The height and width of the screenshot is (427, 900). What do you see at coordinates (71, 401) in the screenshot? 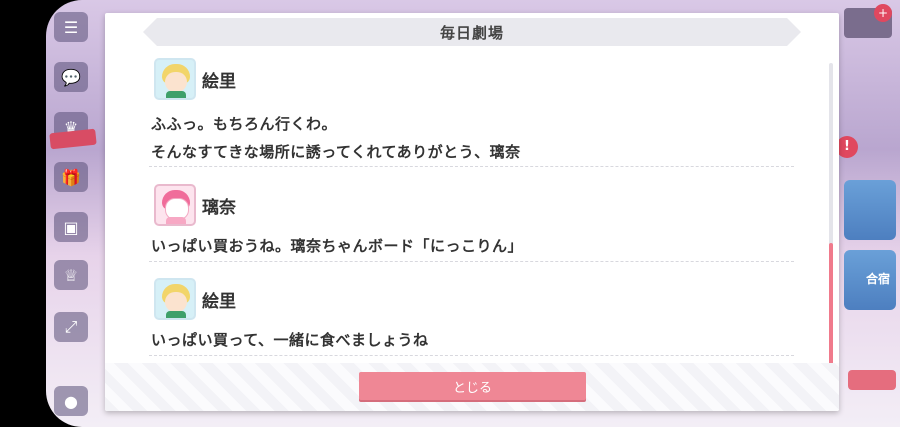
I see `profile-icon: ●` at bounding box center [71, 401].